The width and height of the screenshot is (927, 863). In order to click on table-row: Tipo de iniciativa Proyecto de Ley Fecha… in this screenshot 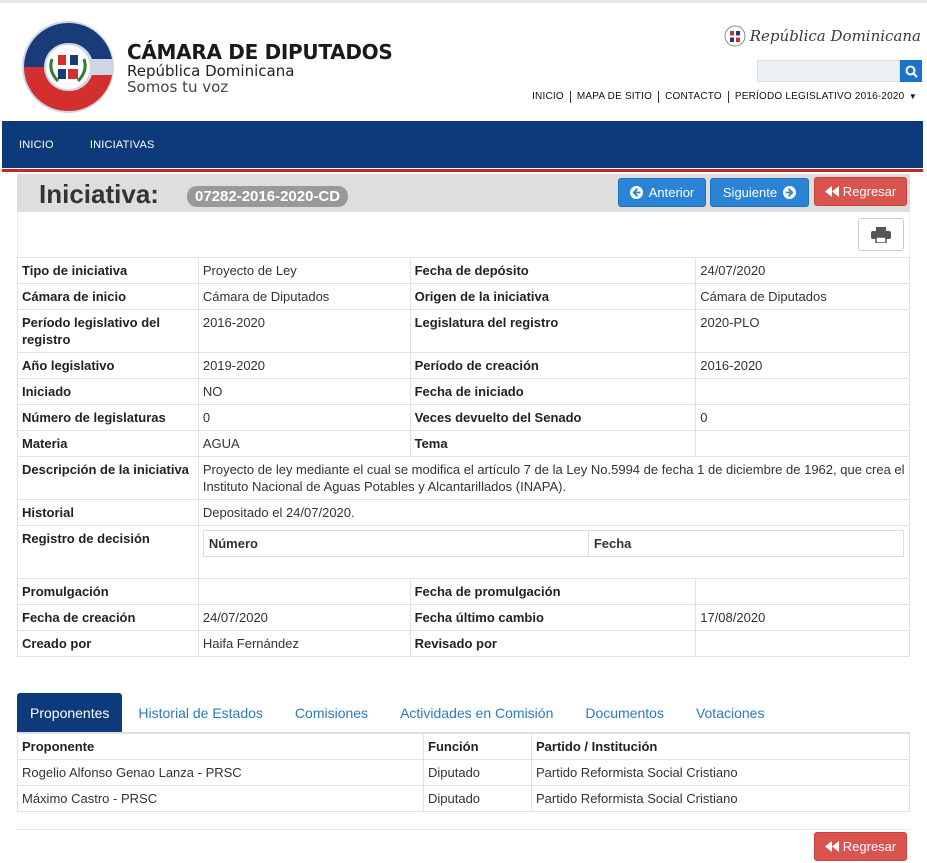, I will do `click(463, 270)`.